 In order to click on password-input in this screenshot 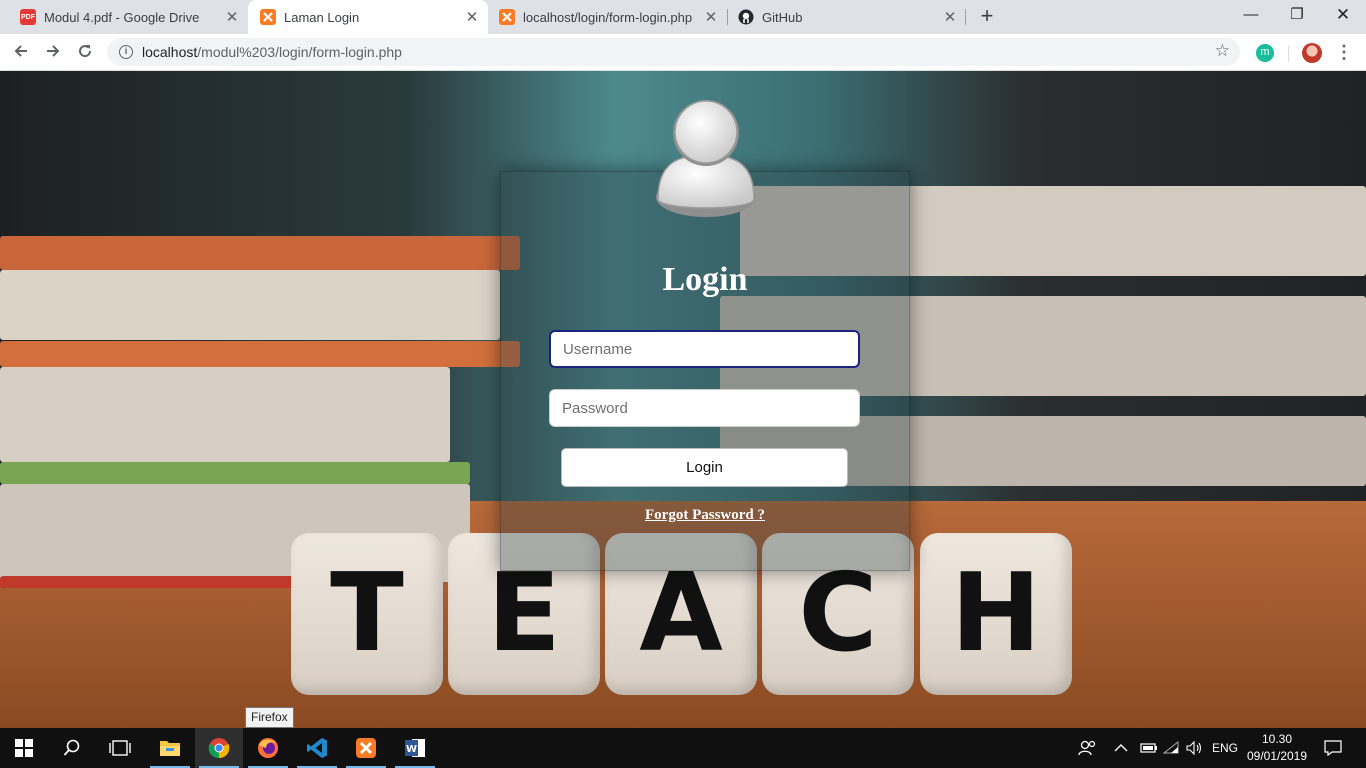, I will do `click(704, 408)`.